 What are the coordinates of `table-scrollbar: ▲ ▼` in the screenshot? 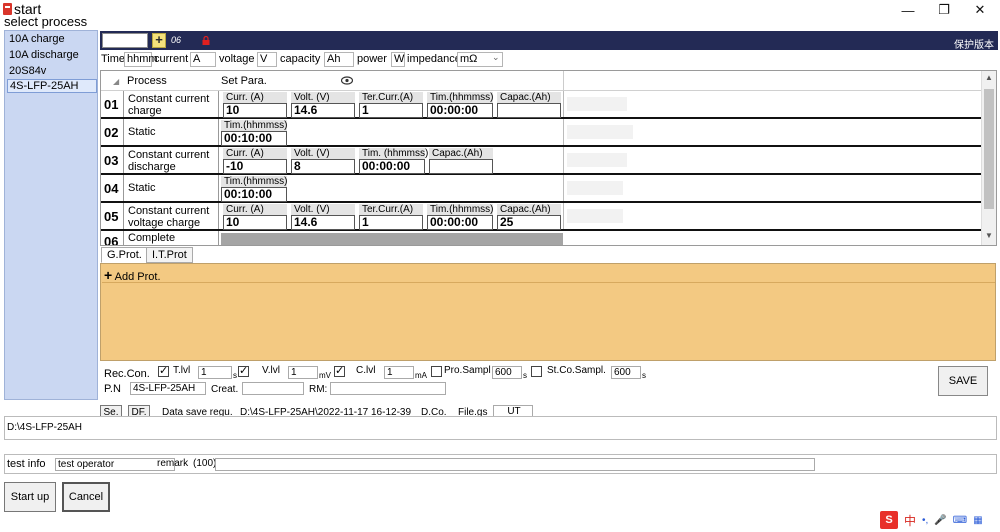 It's located at (988, 158).